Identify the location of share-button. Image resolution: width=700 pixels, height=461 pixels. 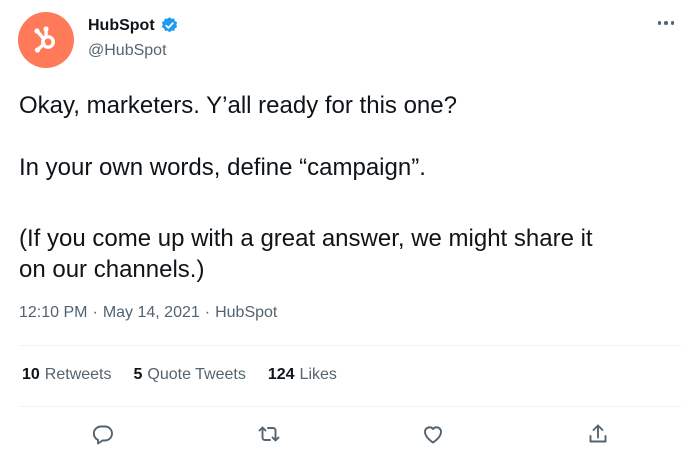
(598, 434).